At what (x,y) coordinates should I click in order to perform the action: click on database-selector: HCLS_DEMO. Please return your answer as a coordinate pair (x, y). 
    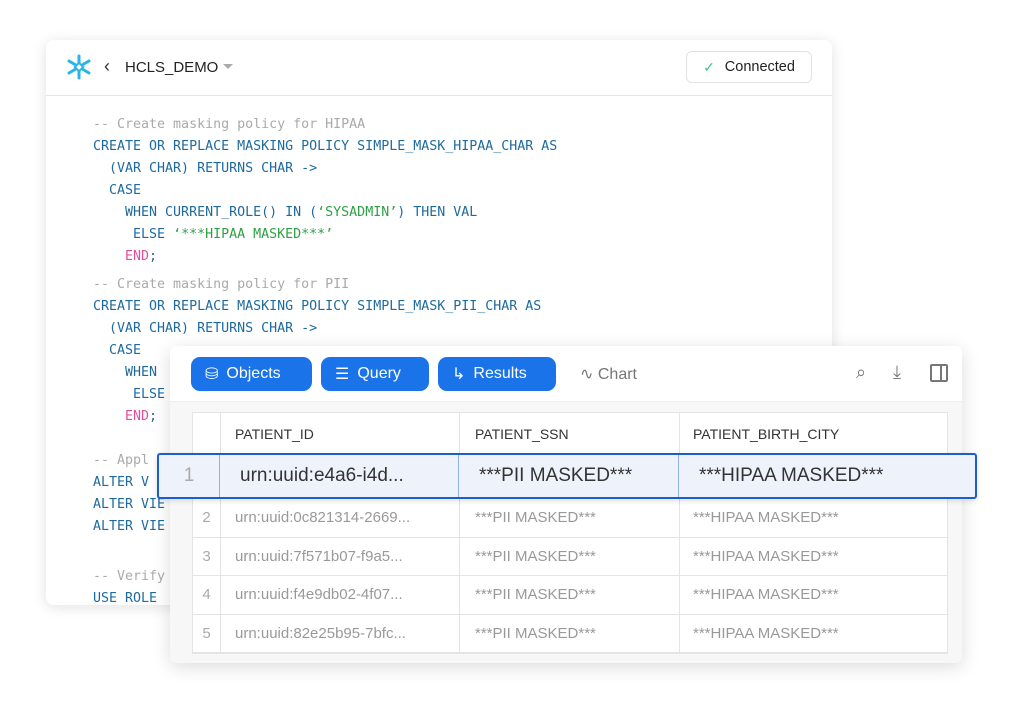
    Looking at the image, I should click on (171, 67).